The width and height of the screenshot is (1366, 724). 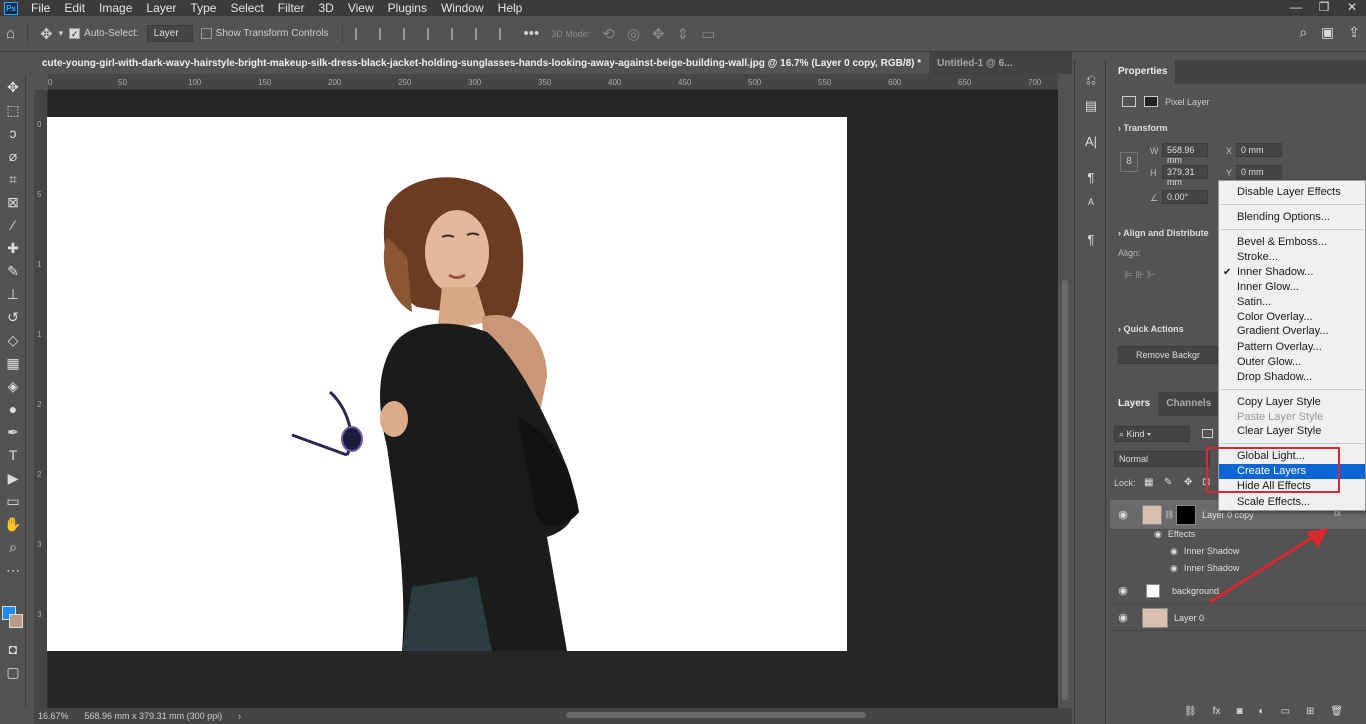 I want to click on adjustment-layer-icon: ◐, so click(x=1262, y=711).